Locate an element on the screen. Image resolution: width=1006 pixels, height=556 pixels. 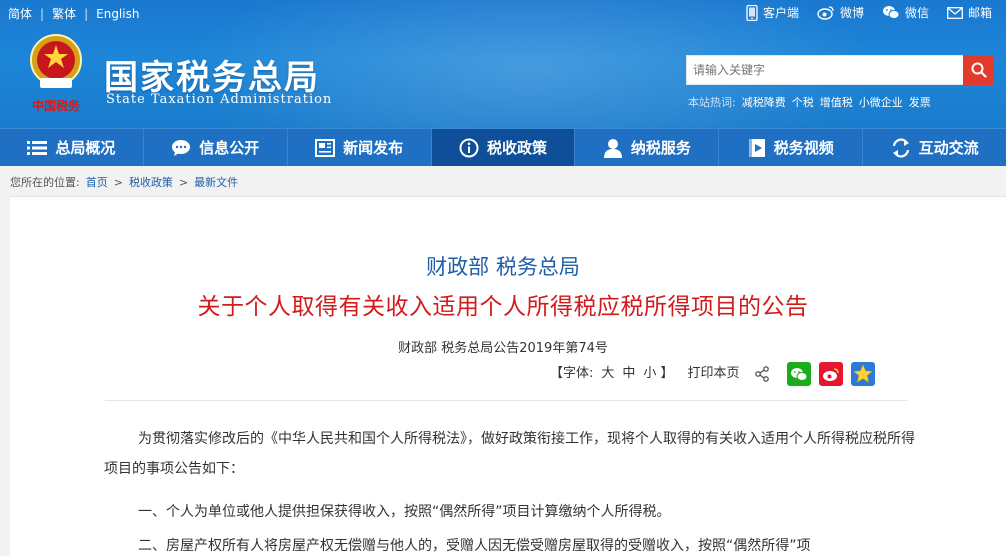
lang-english-link: English is located at coordinates (117, 14).